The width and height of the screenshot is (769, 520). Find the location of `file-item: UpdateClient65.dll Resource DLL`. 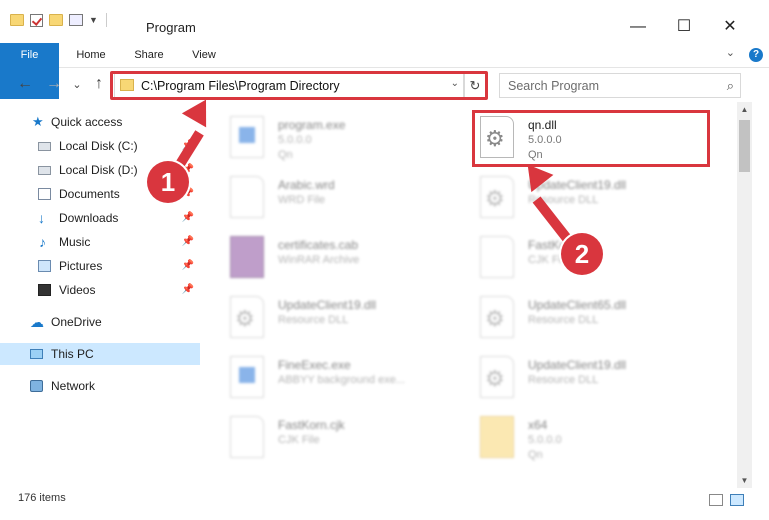

file-item: UpdateClient65.dll Resource DLL is located at coordinates (590, 318).